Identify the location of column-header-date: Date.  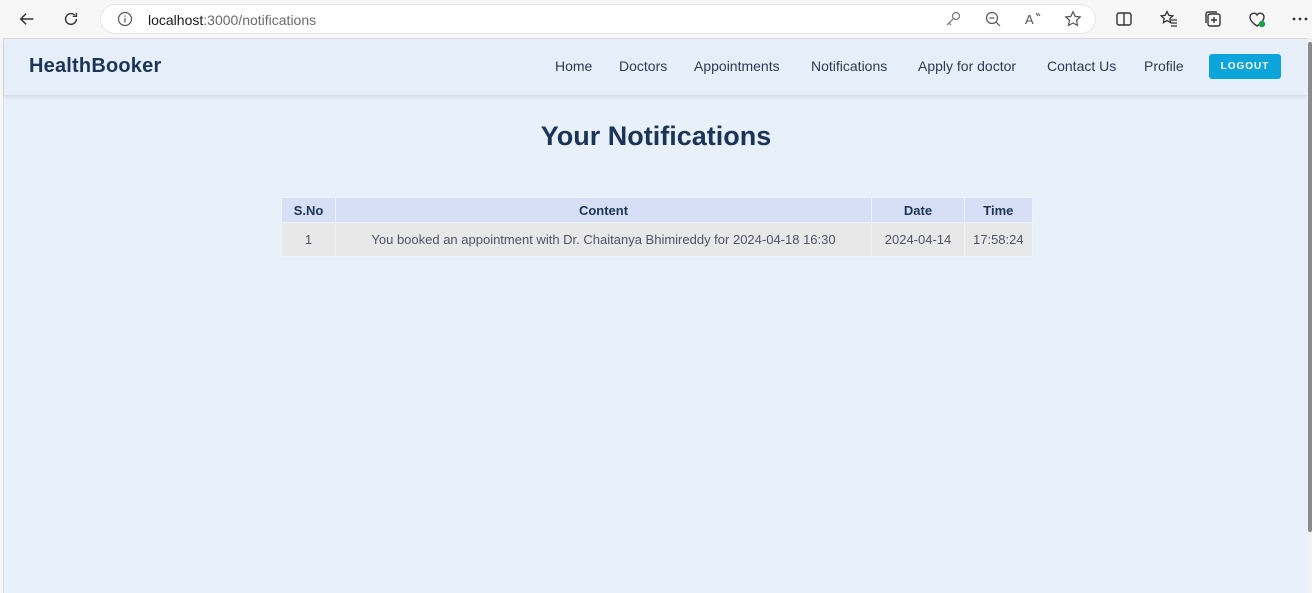
(918, 210).